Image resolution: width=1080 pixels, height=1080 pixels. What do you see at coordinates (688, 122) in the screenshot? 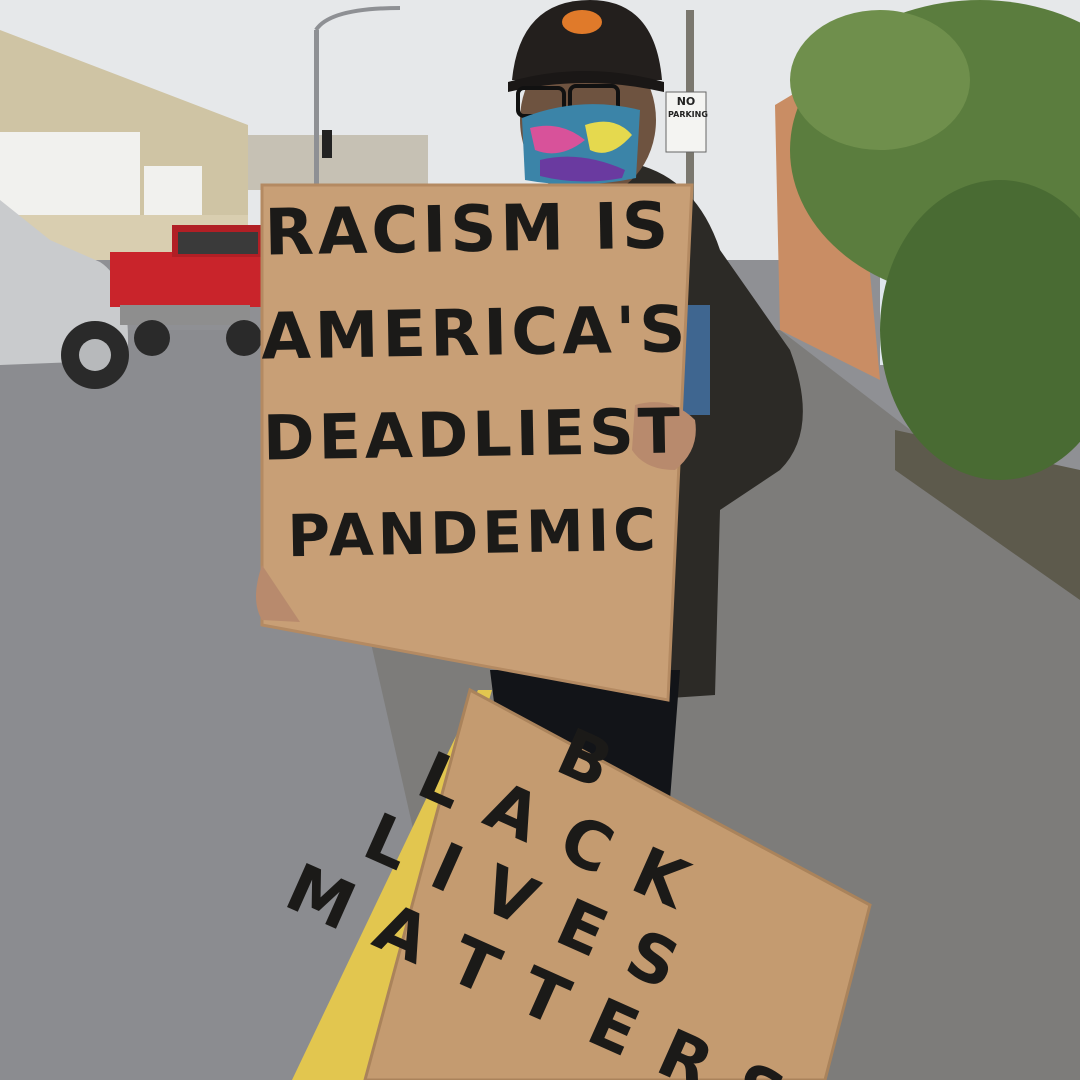
I see `no-parking-sign-text: NO PARKING` at bounding box center [688, 122].